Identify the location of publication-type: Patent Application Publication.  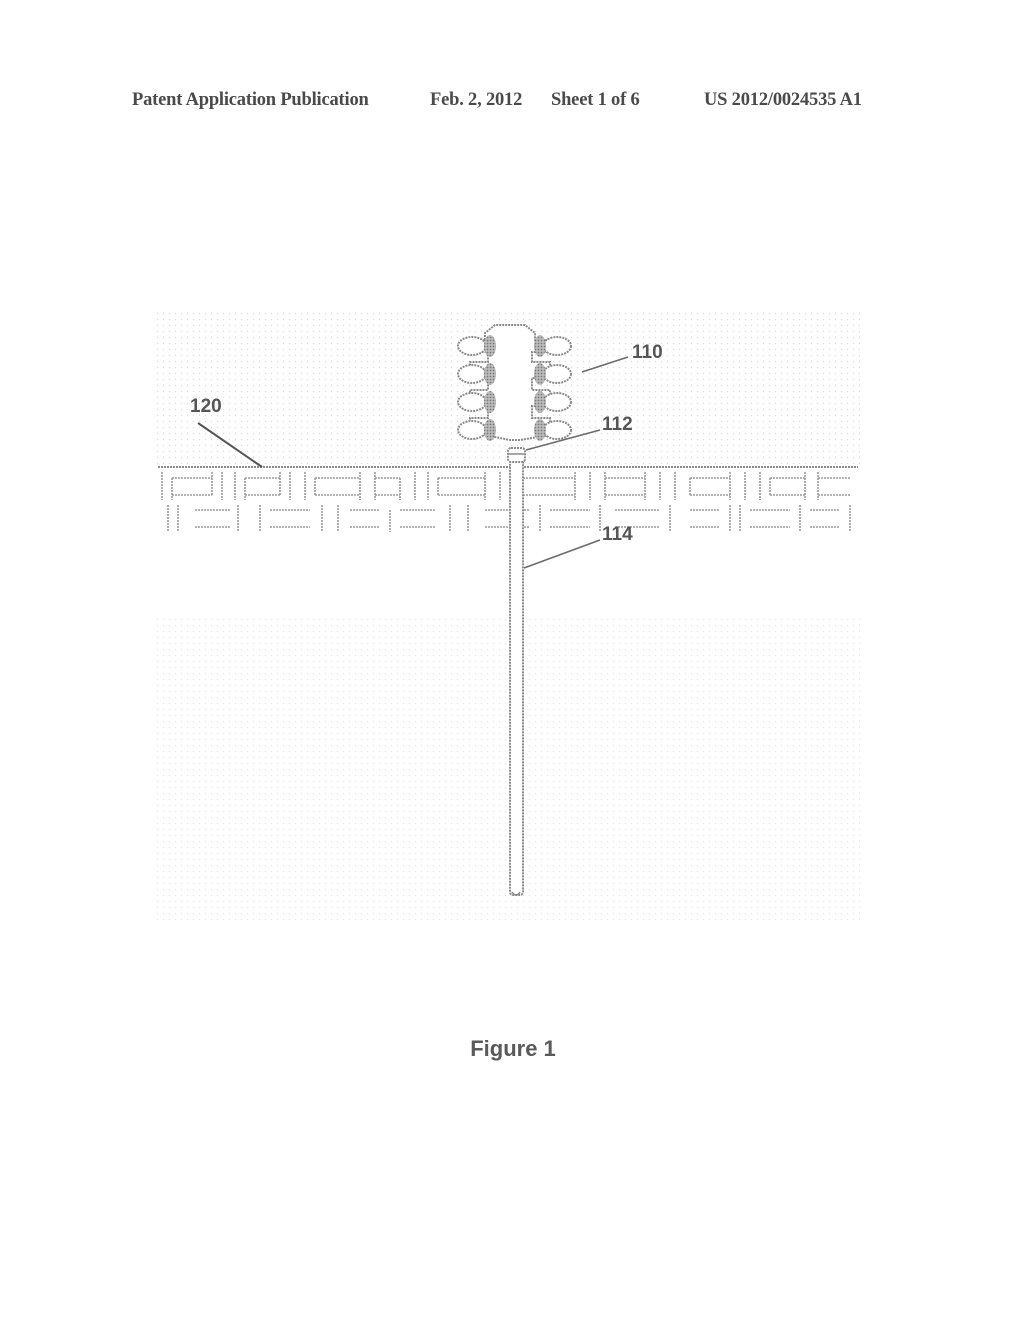
(250, 100).